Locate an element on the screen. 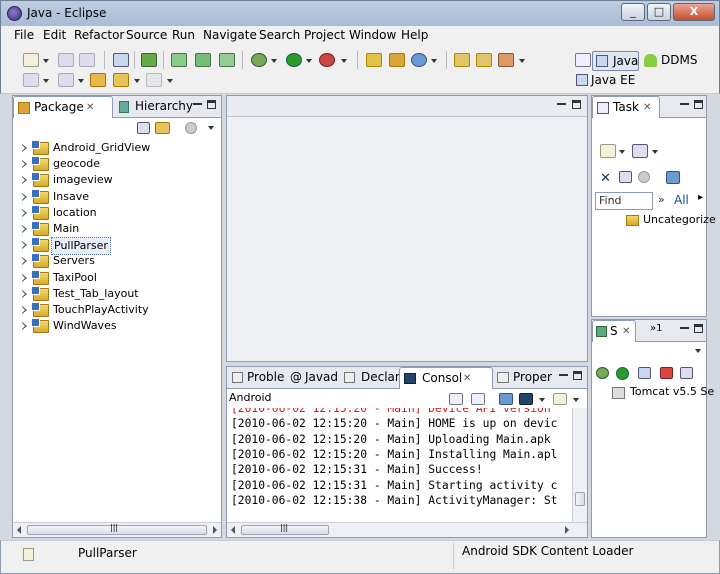 This screenshot has width=720, height=574. console-horizontal-scrollbar: ||| is located at coordinates (407, 529).